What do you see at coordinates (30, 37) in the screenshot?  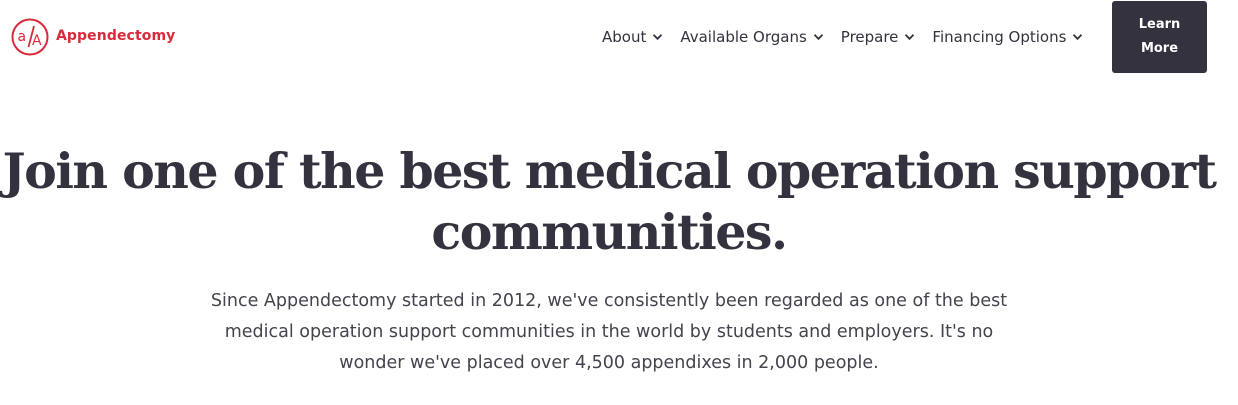 I see `brand-logo-icon: a A` at bounding box center [30, 37].